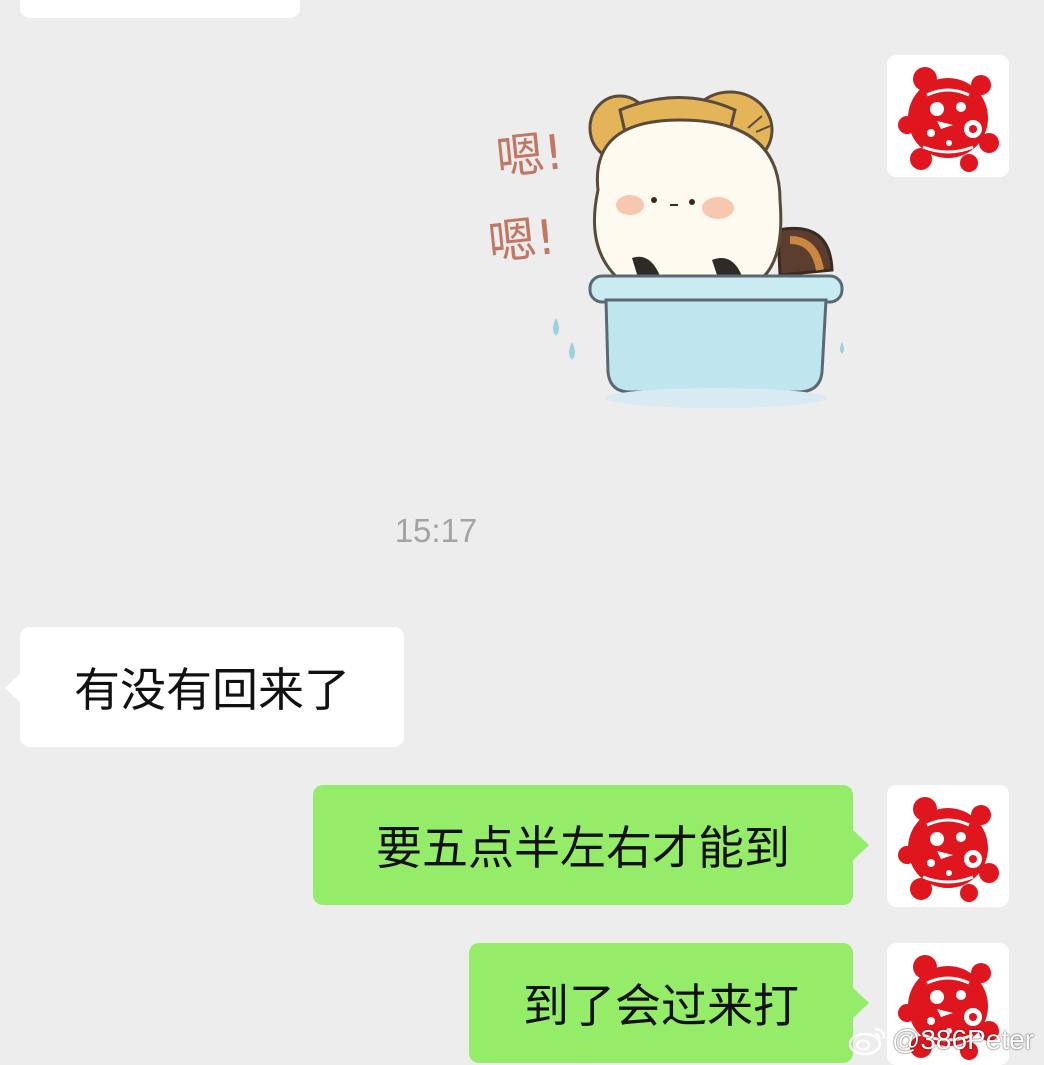 This screenshot has height=1065, width=1044. I want to click on outgoing-message-bubble: 到了会过来打, so click(661, 1003).